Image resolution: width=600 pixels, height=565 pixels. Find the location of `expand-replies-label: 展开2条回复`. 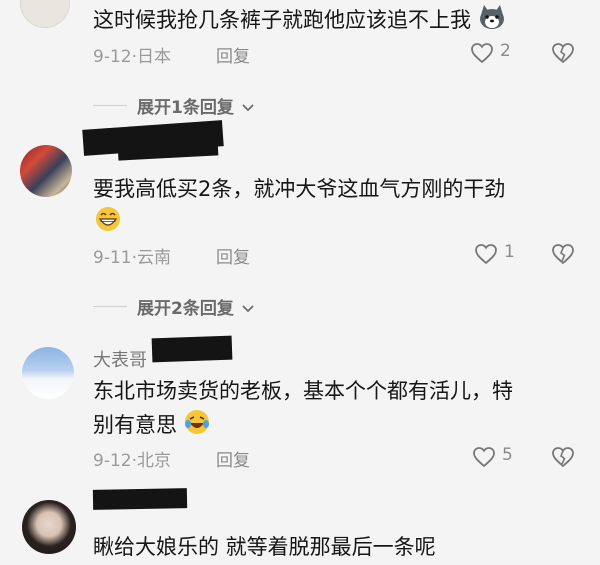

expand-replies-label: 展开2条回复 is located at coordinates (185, 309).